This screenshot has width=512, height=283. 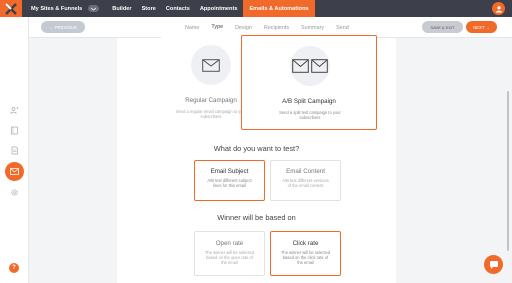 What do you see at coordinates (149, 8) in the screenshot?
I see `nav-store: Store` at bounding box center [149, 8].